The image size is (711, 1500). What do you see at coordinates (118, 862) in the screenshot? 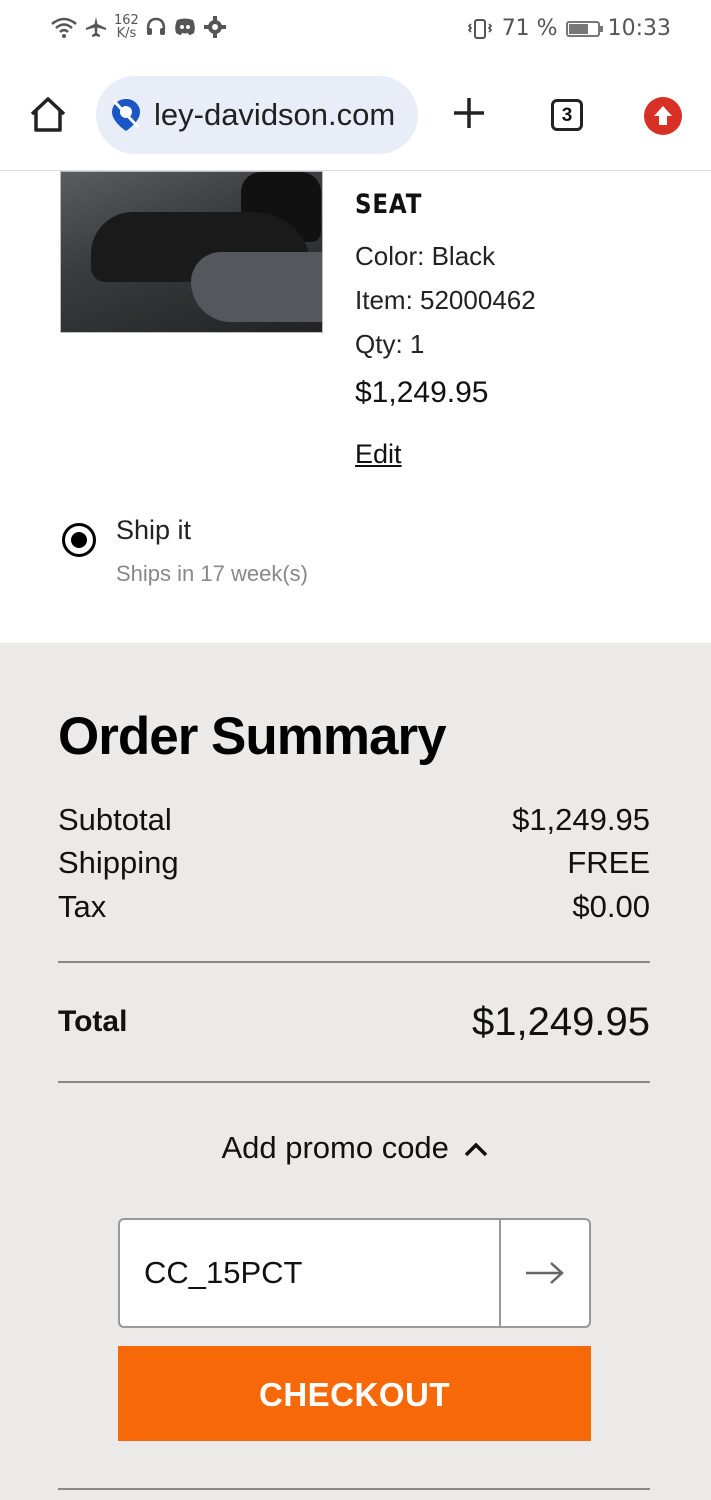
I see `shipping-label: Shipping` at bounding box center [118, 862].